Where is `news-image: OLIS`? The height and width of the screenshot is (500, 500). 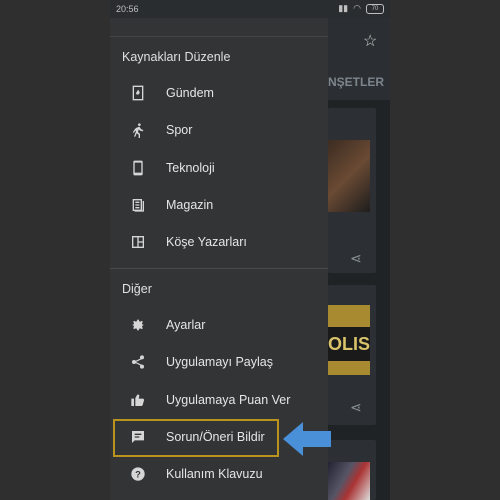
news-image: OLIS is located at coordinates (349, 340).